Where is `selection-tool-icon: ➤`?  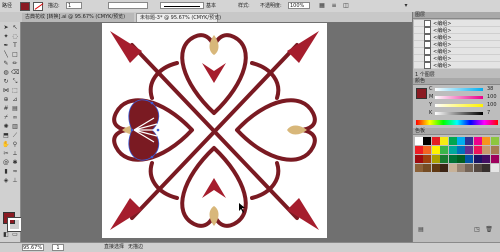 selection-tool-icon: ➤ is located at coordinates (6, 28).